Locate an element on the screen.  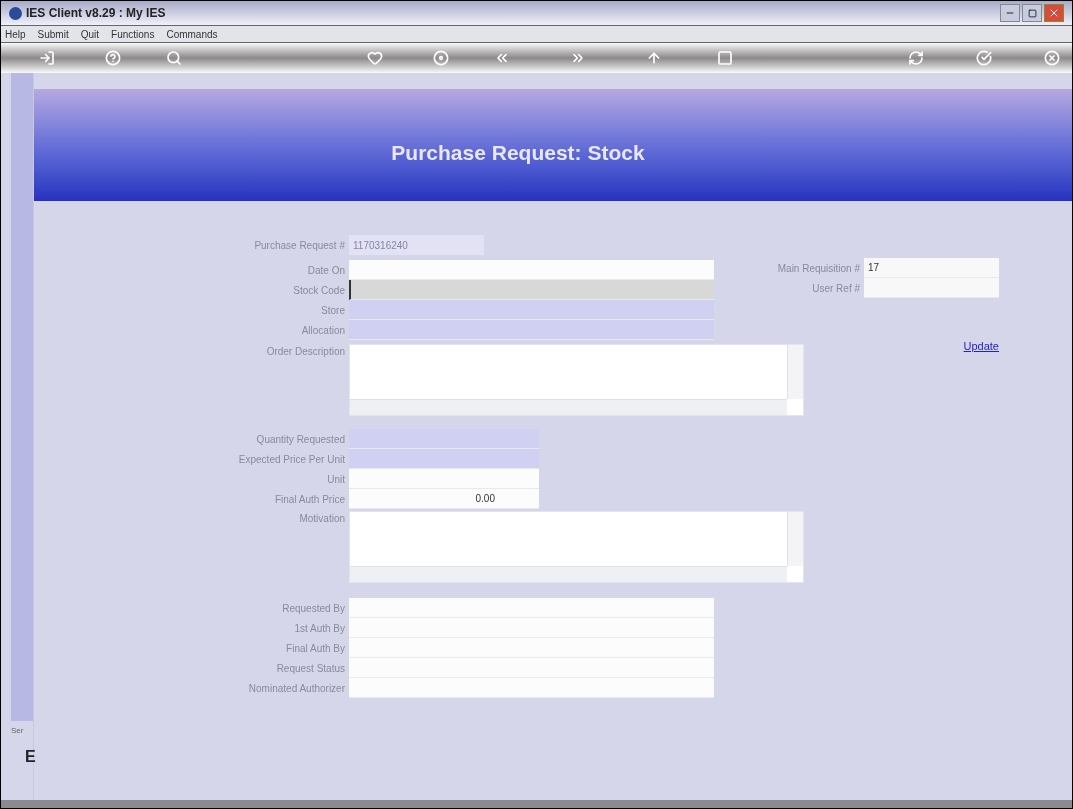
side-label: Ser is located at coordinates (18, 731).